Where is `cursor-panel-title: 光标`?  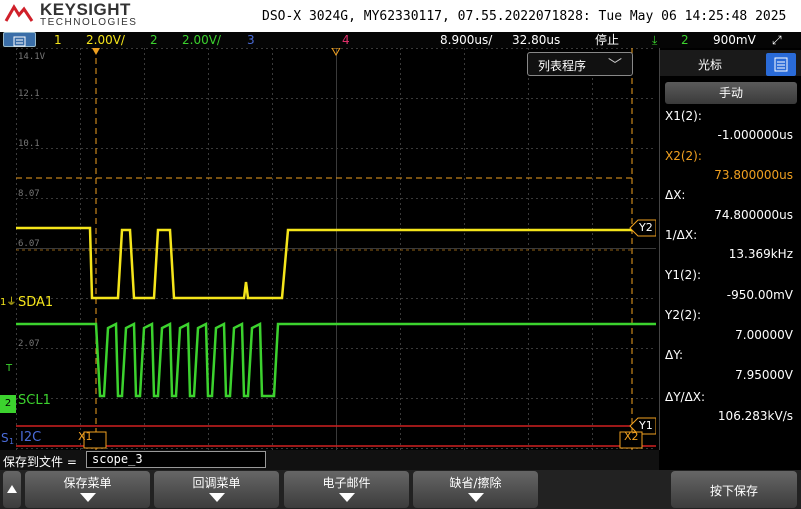 cursor-panel-title: 光标 is located at coordinates (710, 65).